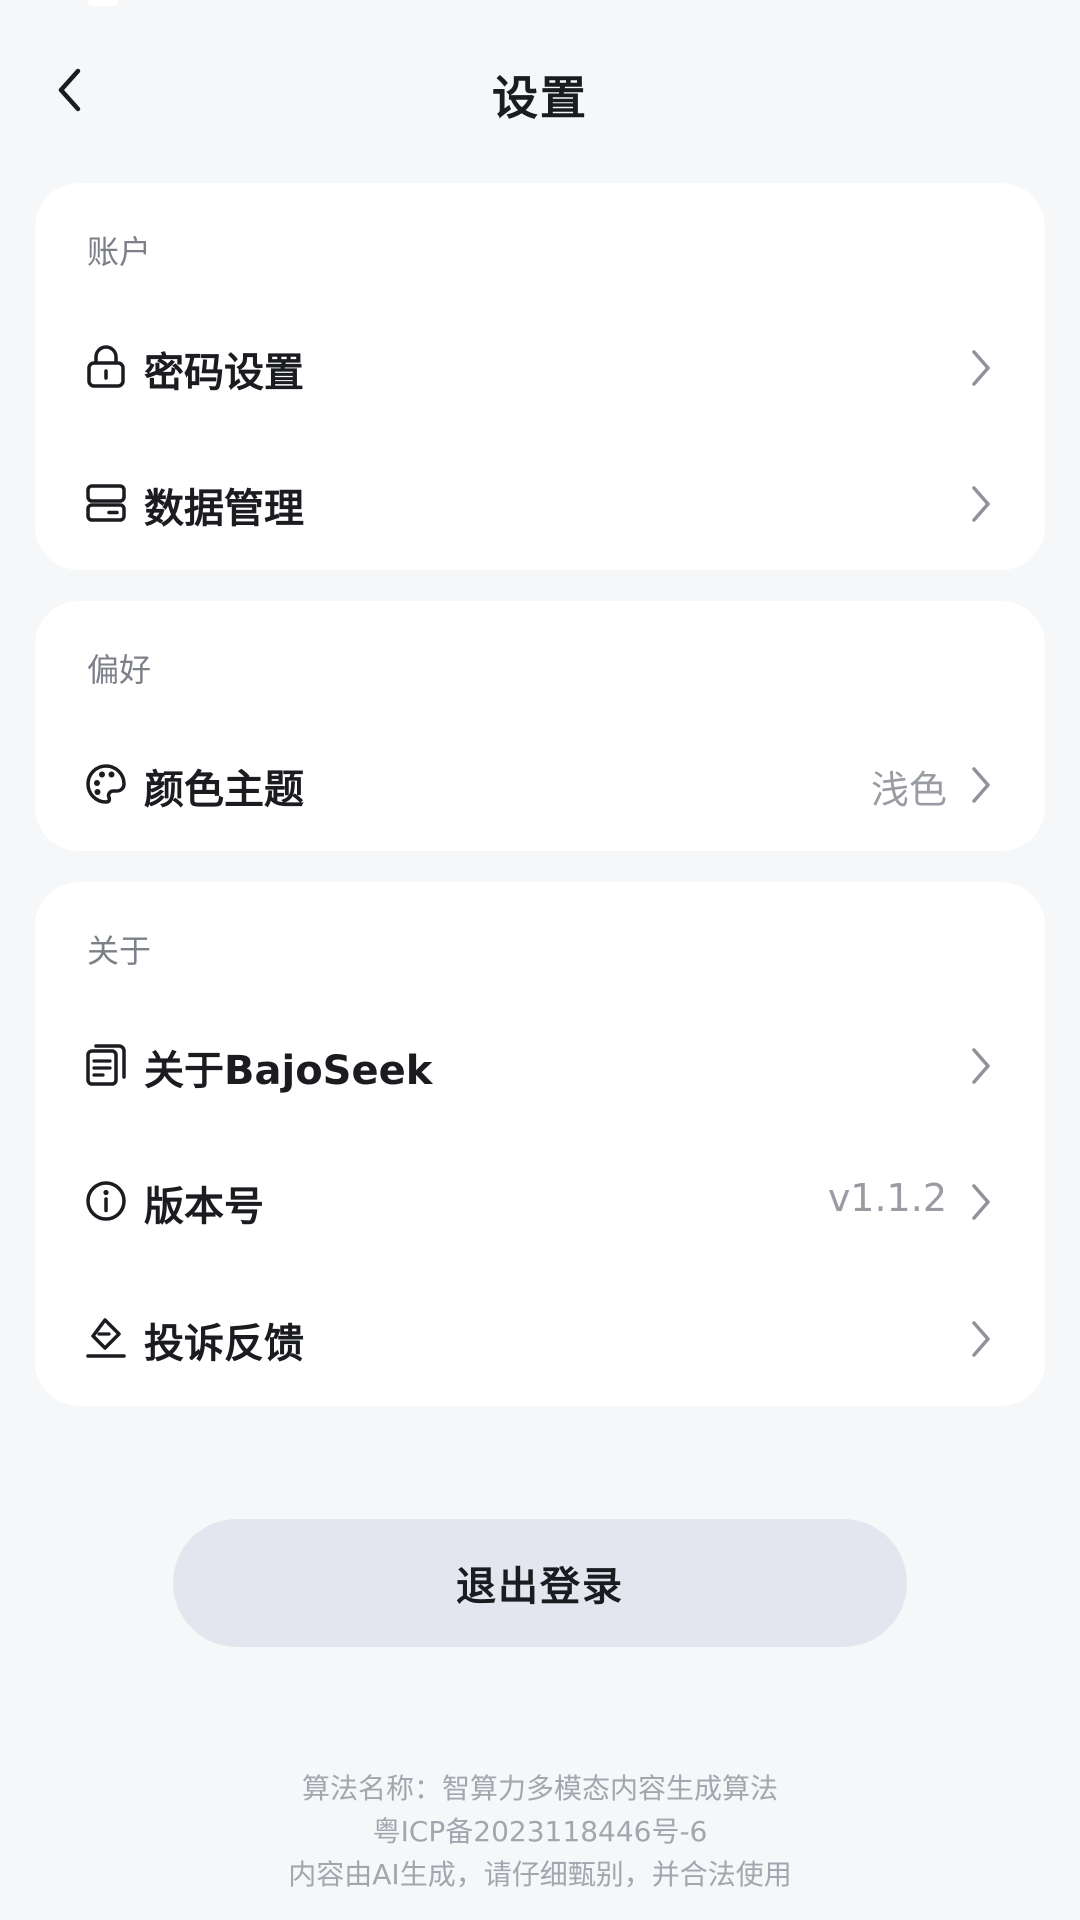 Image resolution: width=1080 pixels, height=1920 pixels. Describe the element at coordinates (540, 1201) in the screenshot. I see `row-version: 版本号 v1.1.2` at that location.